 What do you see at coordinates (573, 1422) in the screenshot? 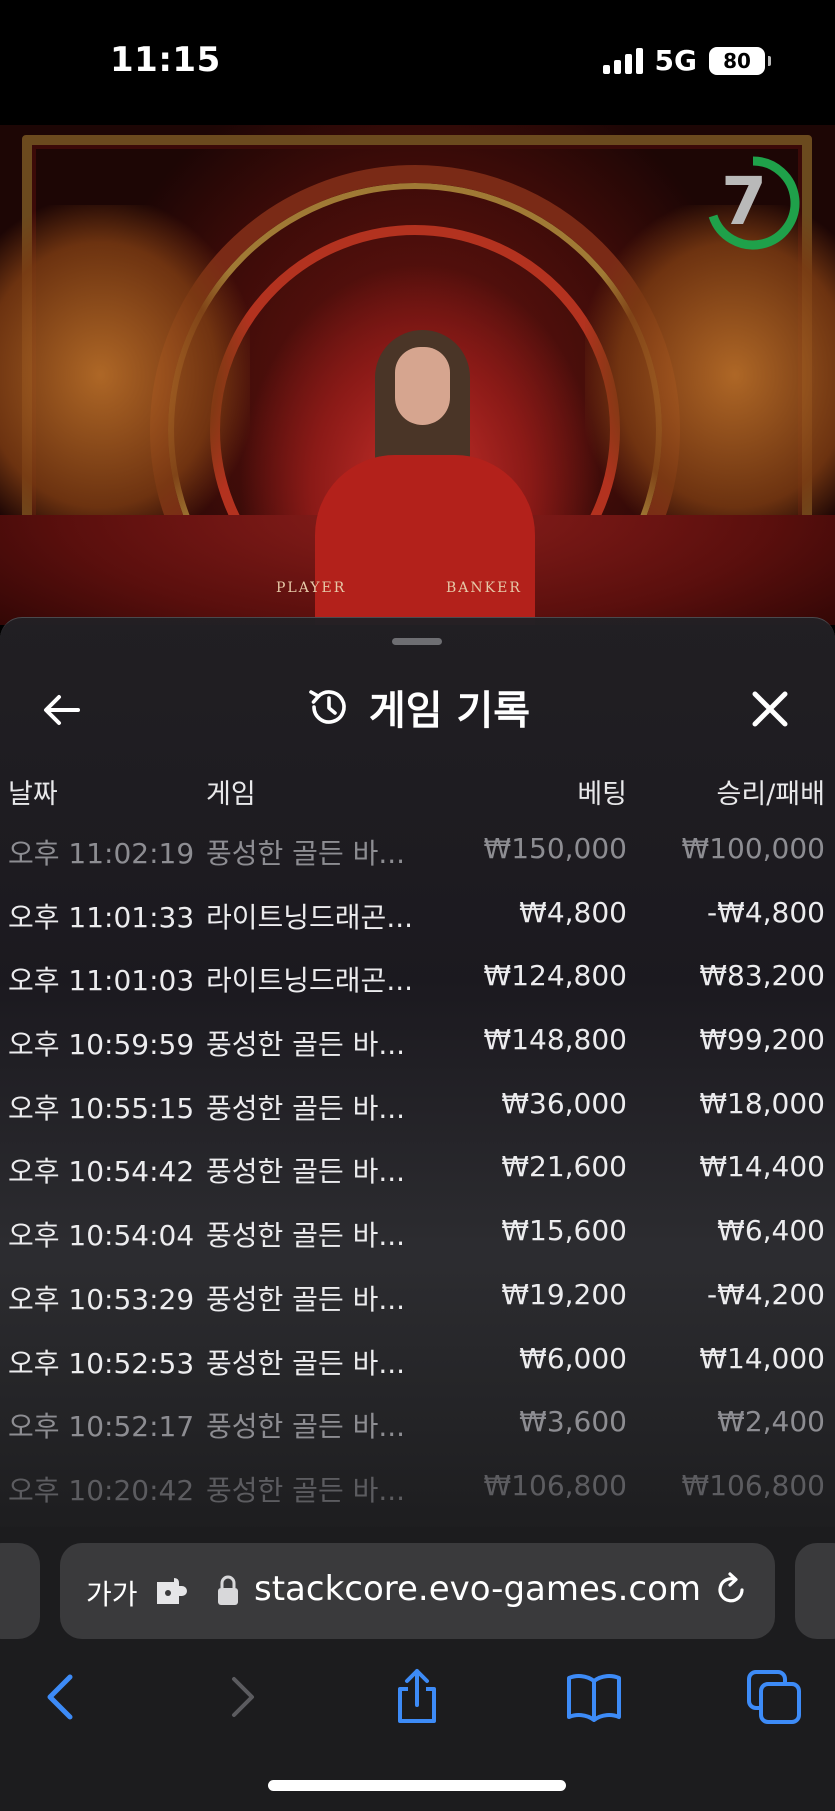
I see `row-bet: ₩3,600` at bounding box center [573, 1422].